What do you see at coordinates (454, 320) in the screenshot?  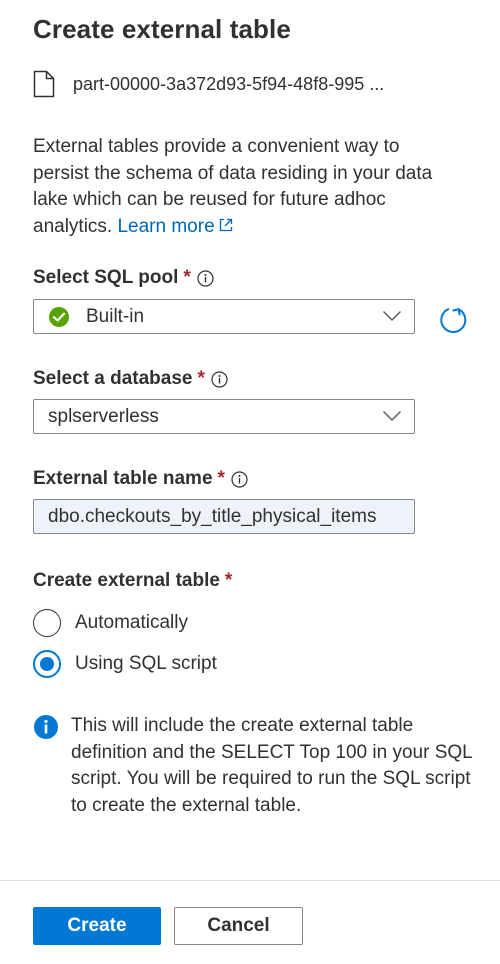 I see `refresh-icon` at bounding box center [454, 320].